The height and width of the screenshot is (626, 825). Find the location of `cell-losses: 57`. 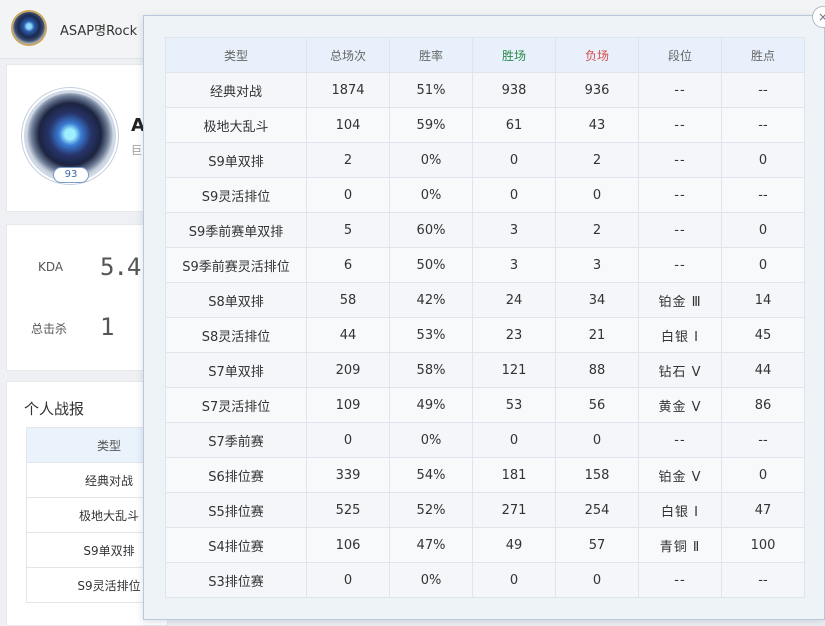

cell-losses: 57 is located at coordinates (597, 545).